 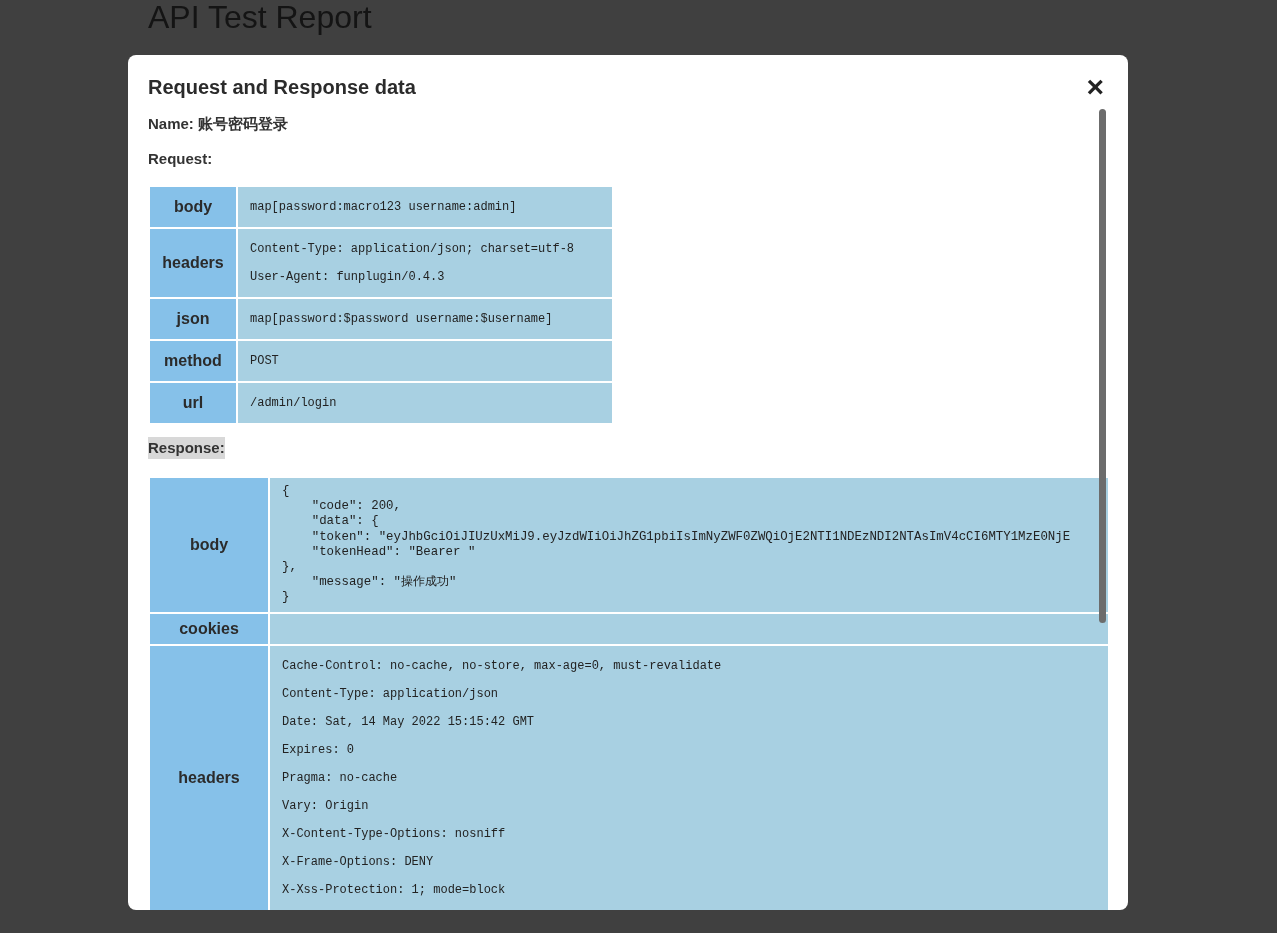 What do you see at coordinates (186, 448) in the screenshot?
I see `section-label: Response:` at bounding box center [186, 448].